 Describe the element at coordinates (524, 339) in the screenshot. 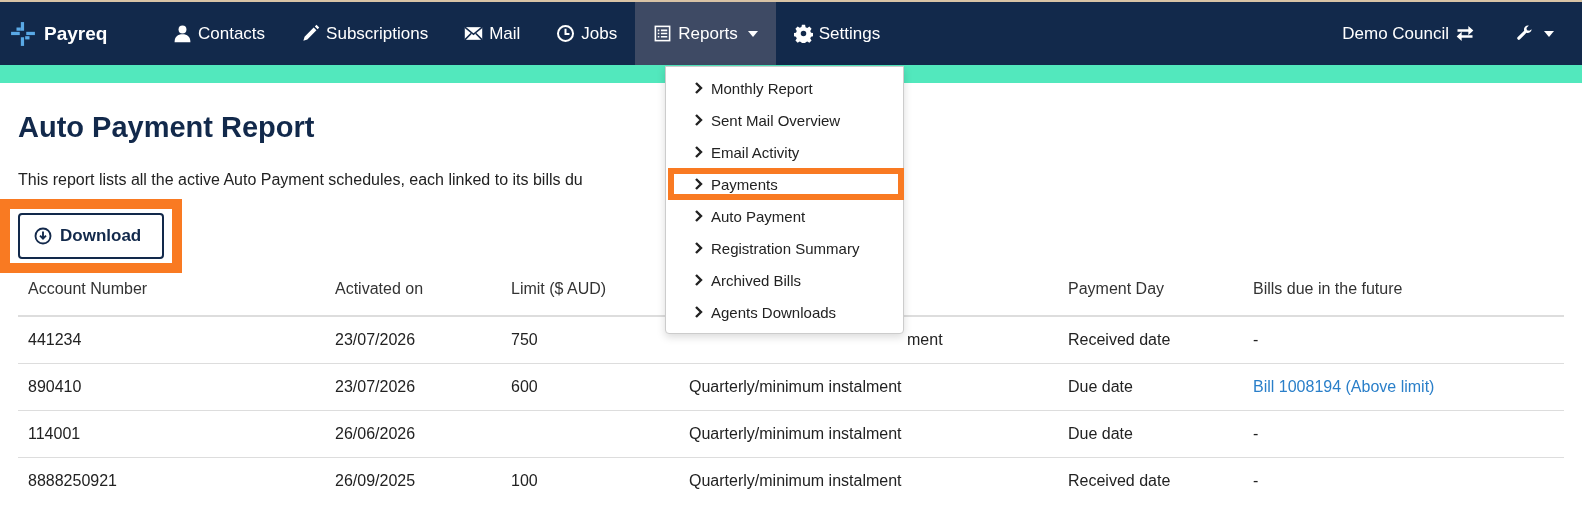

I see `table-cell: 750` at that location.